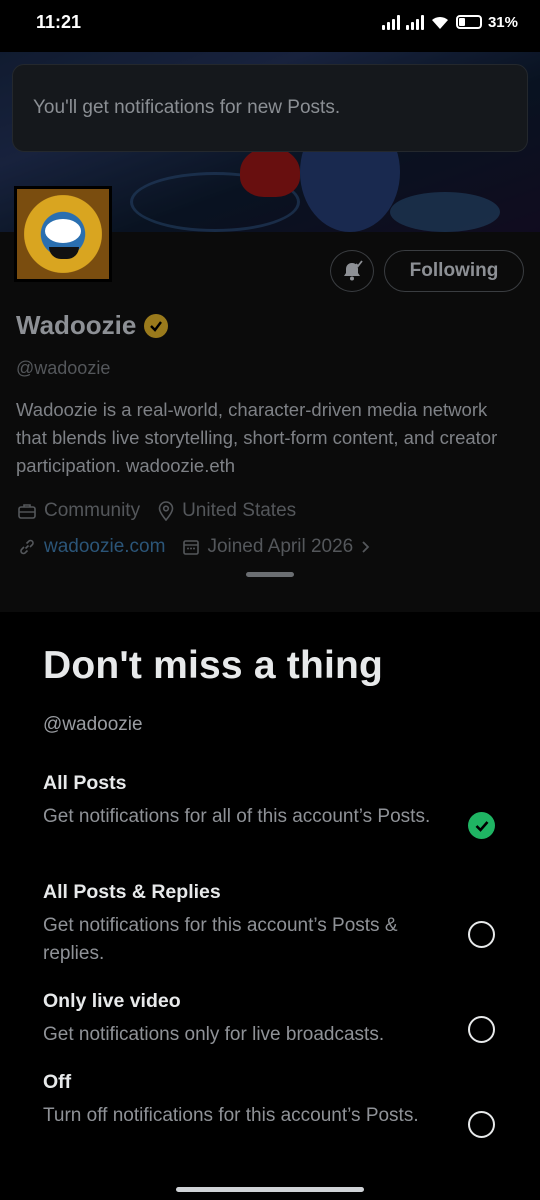 This screenshot has height=1200, width=540. I want to click on radio-all-posts-replies, so click(481, 934).